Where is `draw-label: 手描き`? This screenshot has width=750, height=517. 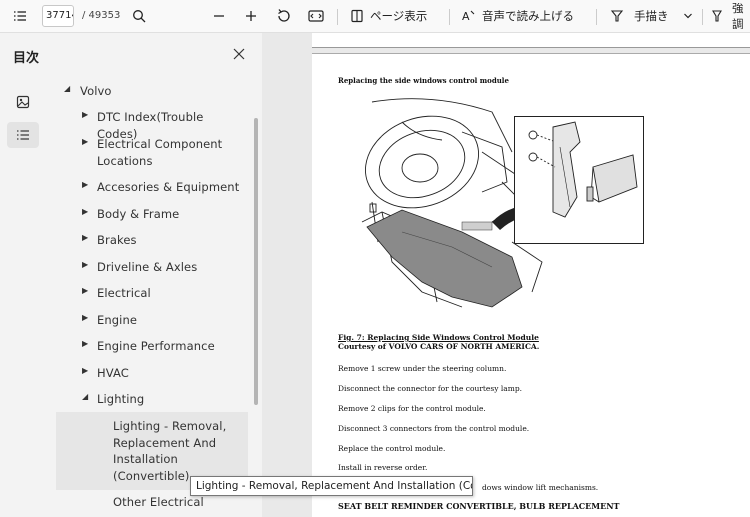
draw-label: 手描き is located at coordinates (651, 16).